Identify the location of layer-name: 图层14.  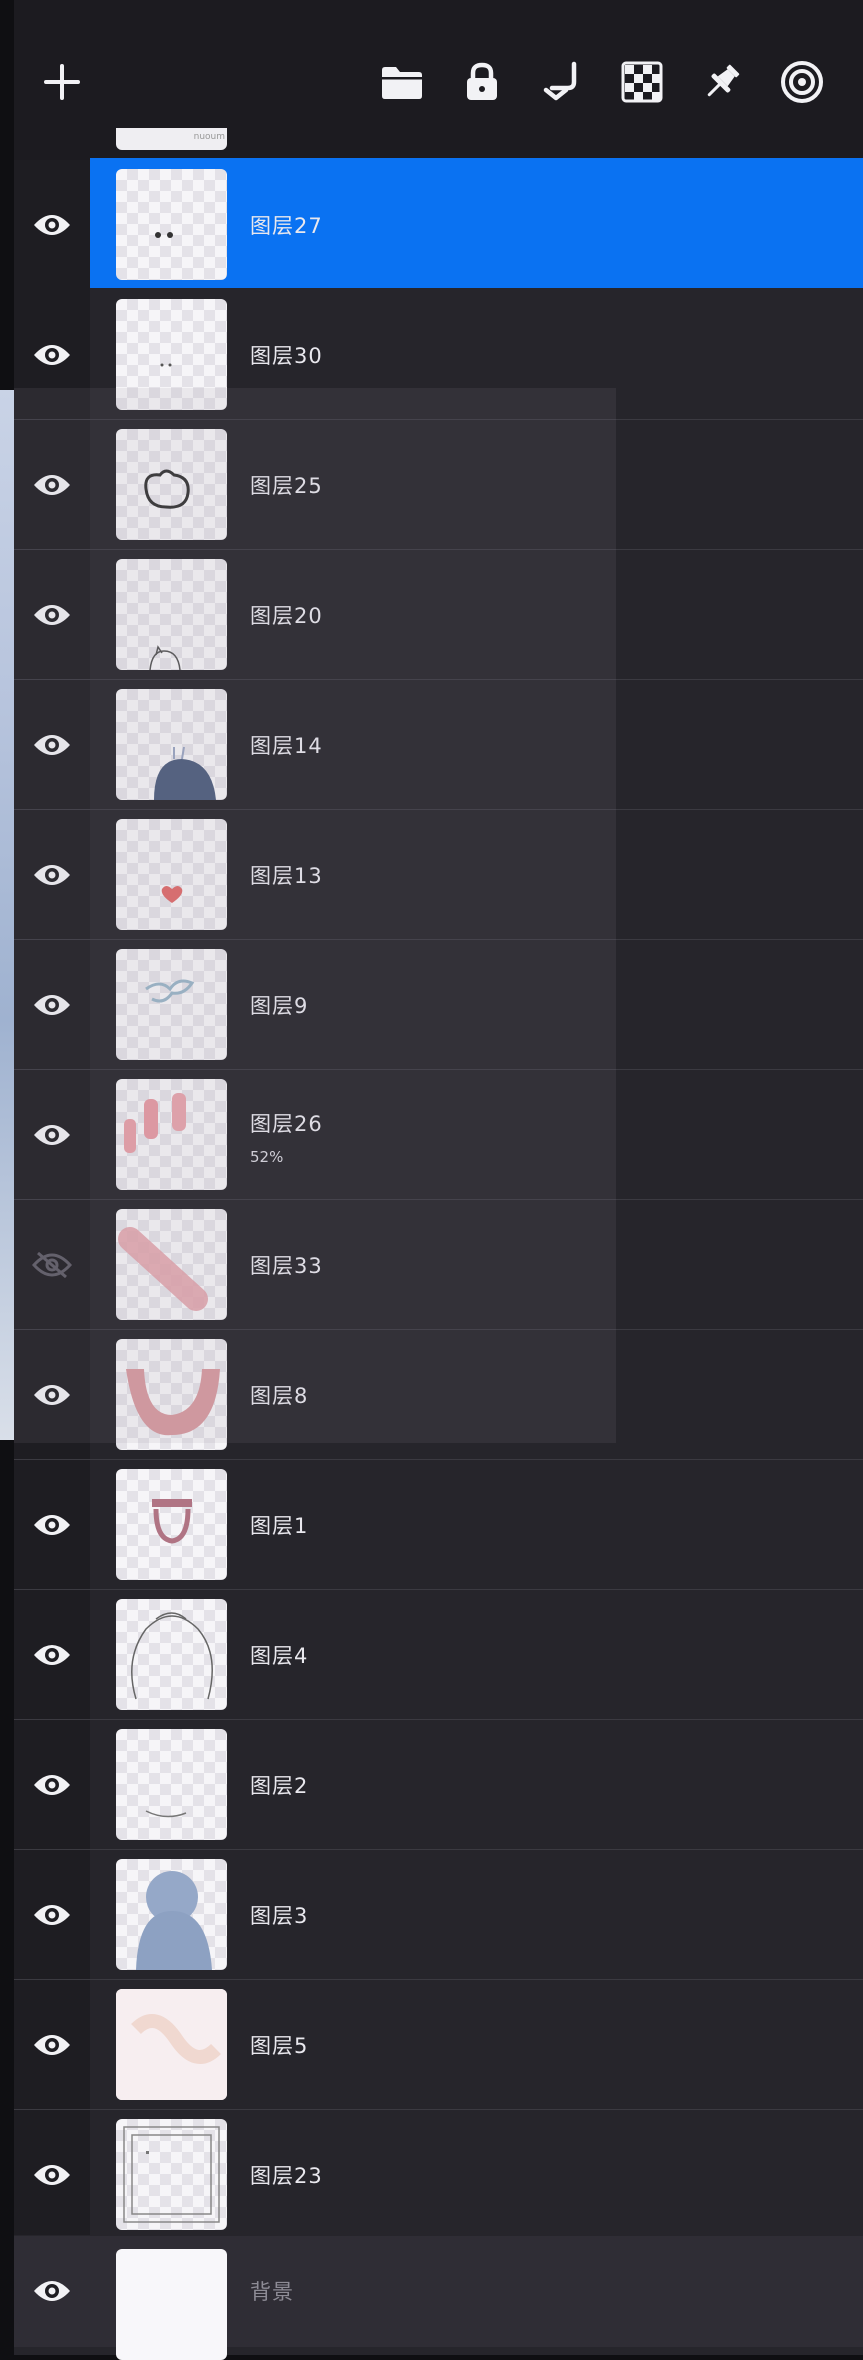
(286, 746).